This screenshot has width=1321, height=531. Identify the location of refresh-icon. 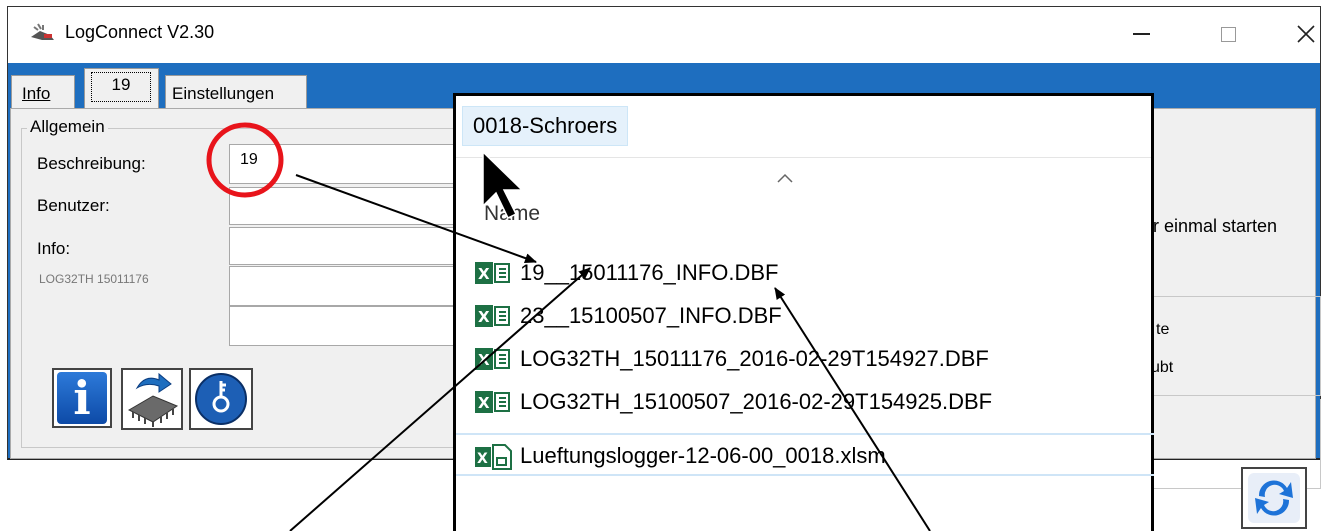
(1274, 498).